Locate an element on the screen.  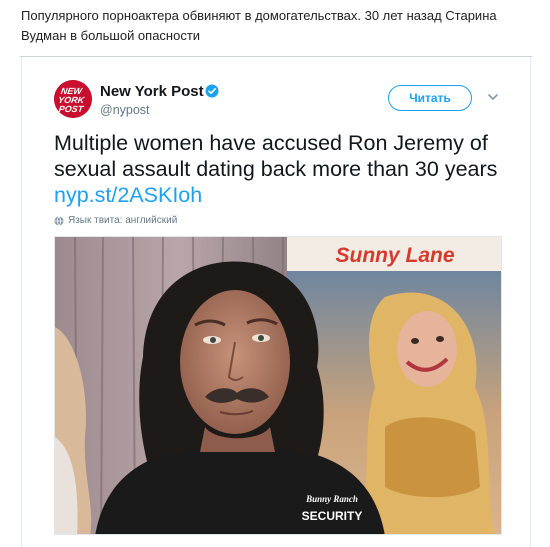
poster-banner-text: Sunny Lane is located at coordinates (394, 255).